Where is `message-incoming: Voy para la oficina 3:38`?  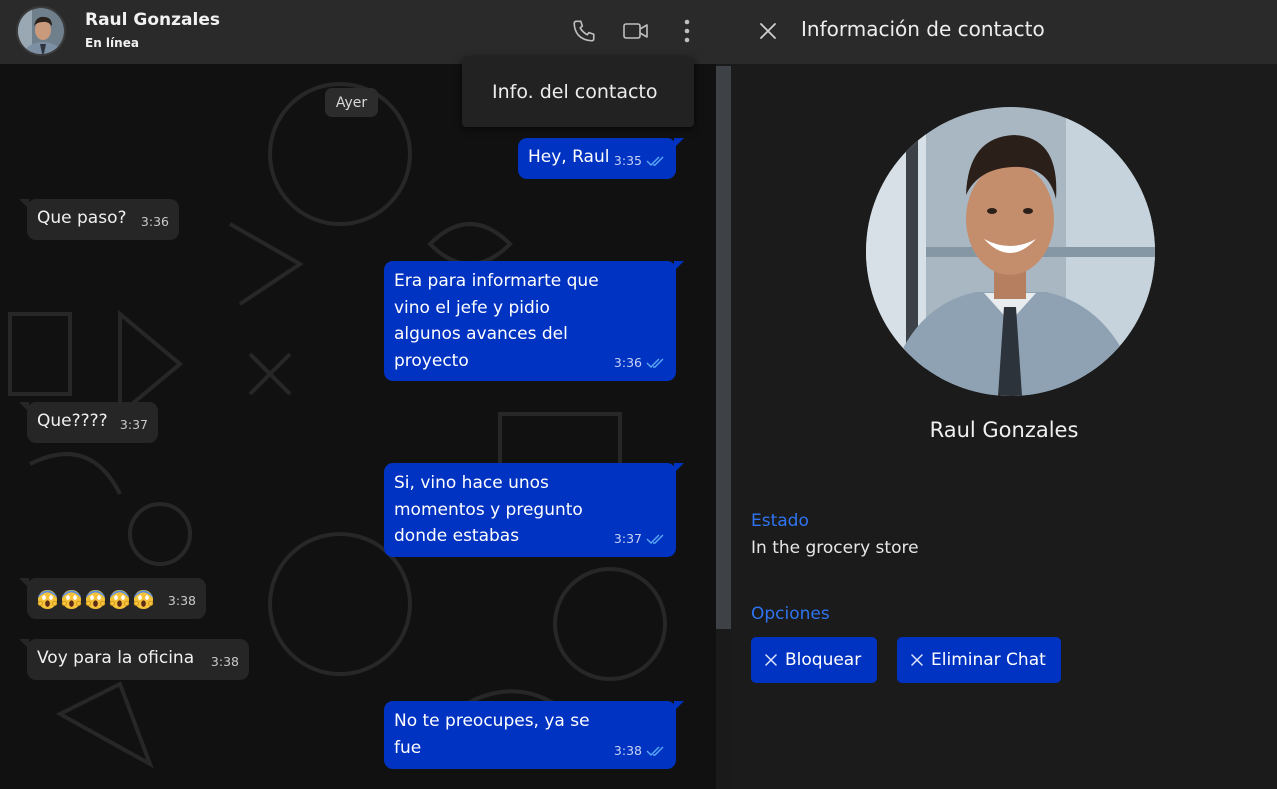 message-incoming: Voy para la oficina 3:38 is located at coordinates (134, 659).